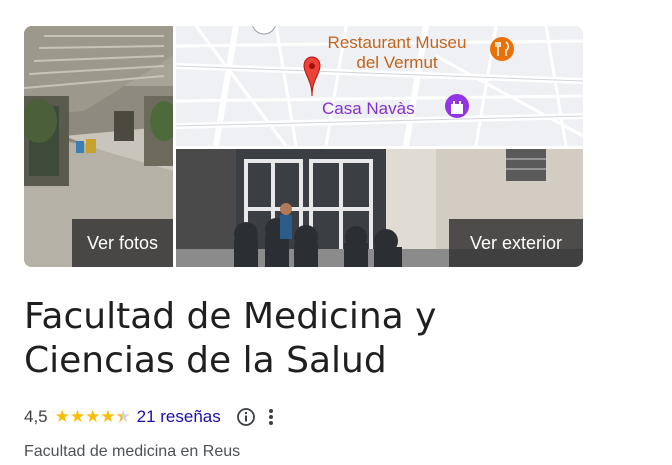 Image resolution: width=672 pixels, height=465 pixels. Describe the element at coordinates (36, 416) in the screenshot. I see `rating-value: 4,5` at that location.